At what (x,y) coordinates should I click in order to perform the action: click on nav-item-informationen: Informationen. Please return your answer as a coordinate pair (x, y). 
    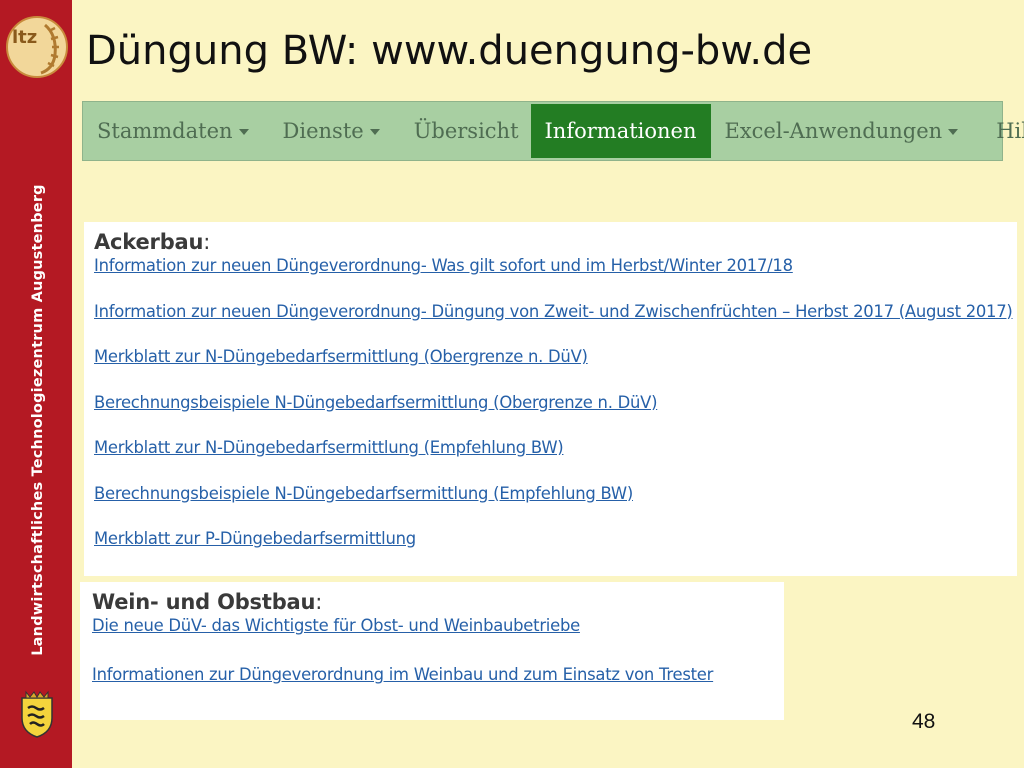
    Looking at the image, I should click on (620, 131).